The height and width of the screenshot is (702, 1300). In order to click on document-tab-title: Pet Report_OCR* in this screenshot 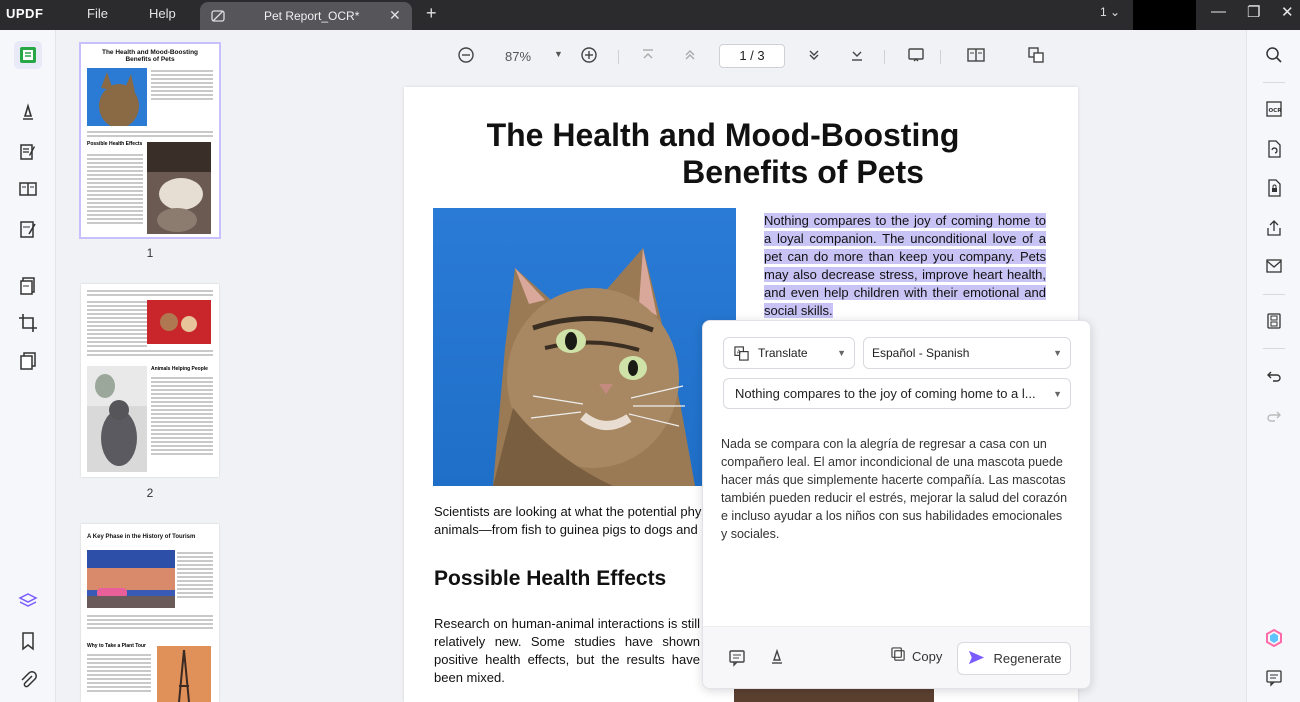, I will do `click(312, 16)`.